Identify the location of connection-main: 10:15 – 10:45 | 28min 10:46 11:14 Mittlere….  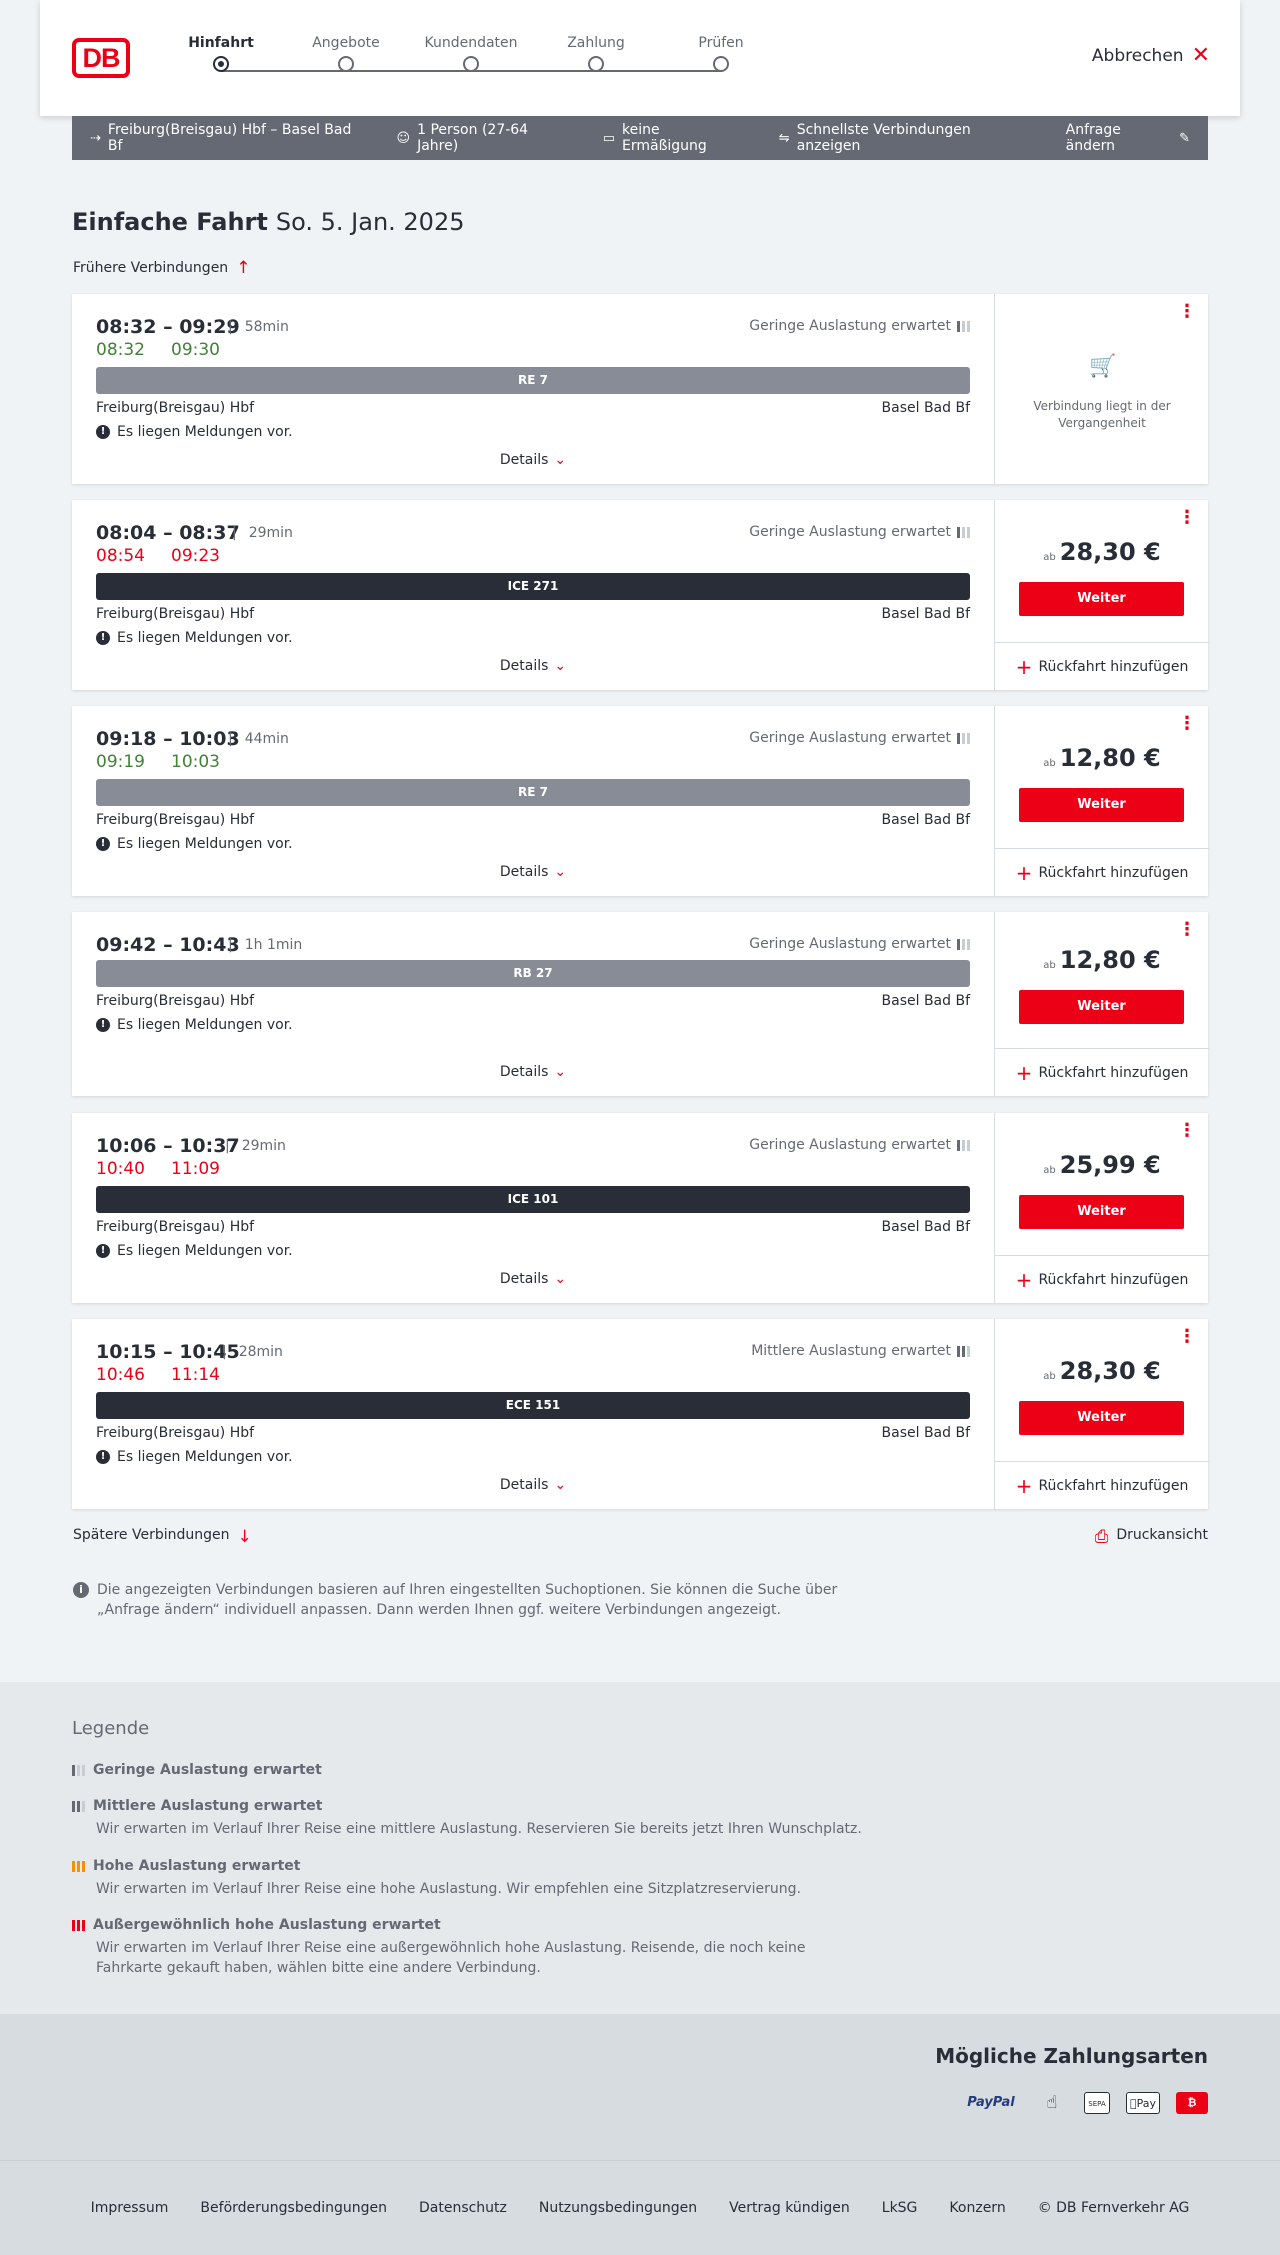
(533, 1414).